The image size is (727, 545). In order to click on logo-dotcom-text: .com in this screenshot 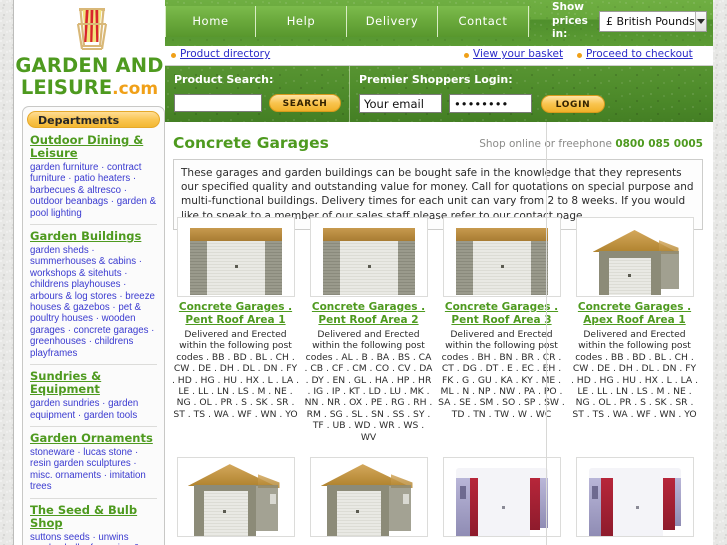, I will do `click(135, 89)`.